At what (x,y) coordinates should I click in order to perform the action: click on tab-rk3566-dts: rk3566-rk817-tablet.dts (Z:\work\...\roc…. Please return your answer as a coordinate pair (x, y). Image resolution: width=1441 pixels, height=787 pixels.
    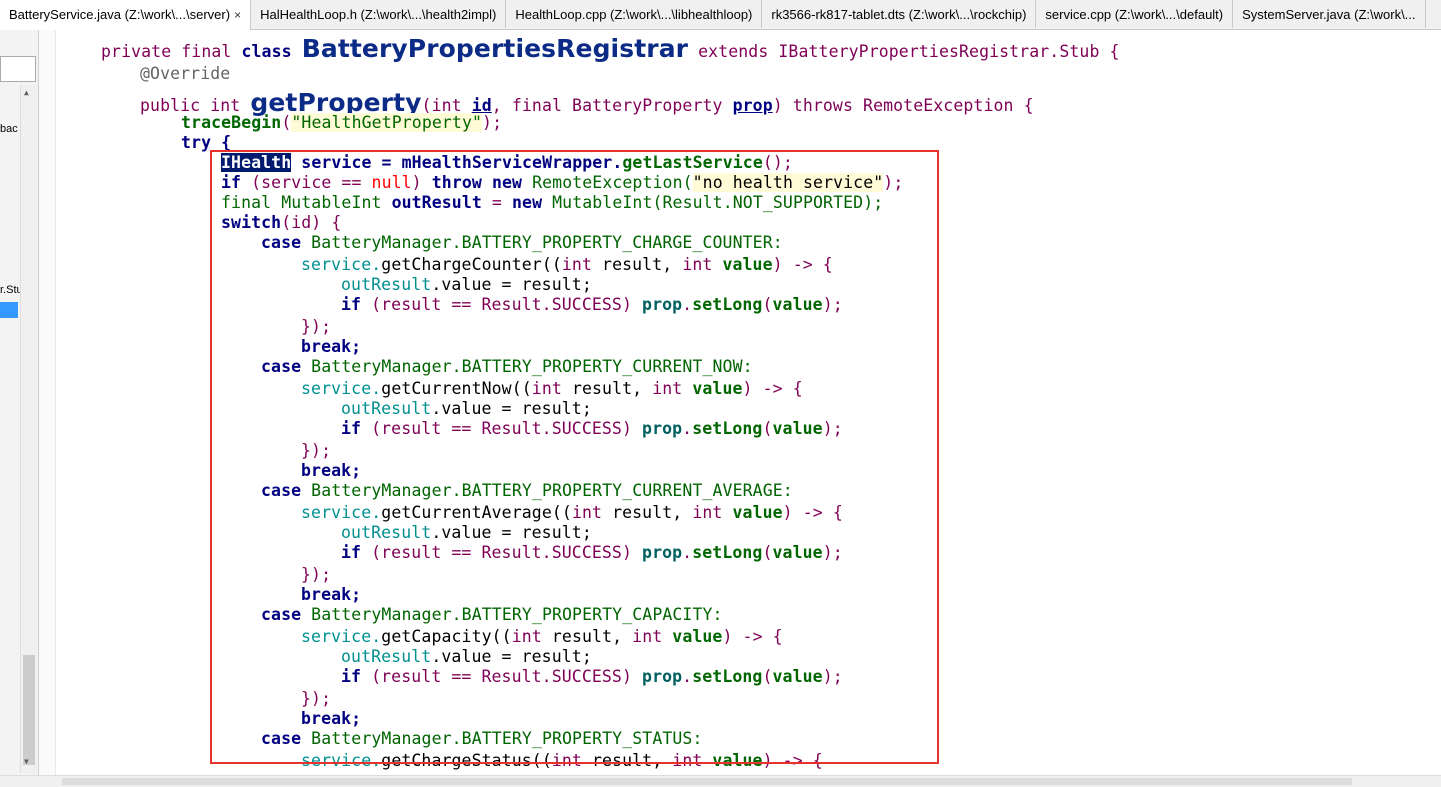
    Looking at the image, I should click on (899, 14).